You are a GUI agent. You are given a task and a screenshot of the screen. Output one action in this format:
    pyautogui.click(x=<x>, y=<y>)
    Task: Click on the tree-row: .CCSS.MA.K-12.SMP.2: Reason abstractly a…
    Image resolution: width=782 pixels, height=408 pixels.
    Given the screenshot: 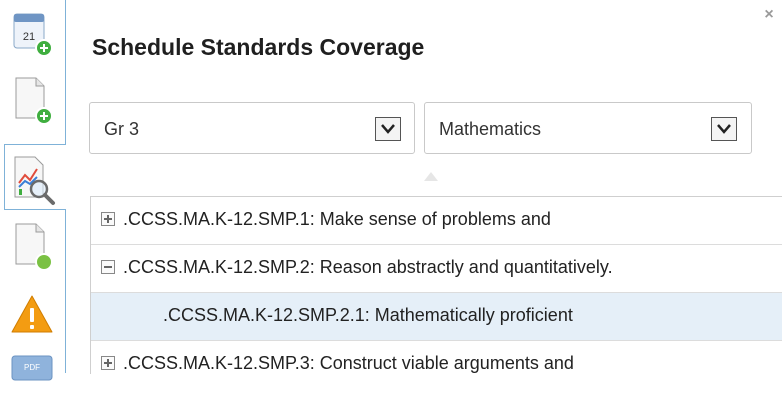 What is the action you would take?
    pyautogui.click(x=436, y=269)
    